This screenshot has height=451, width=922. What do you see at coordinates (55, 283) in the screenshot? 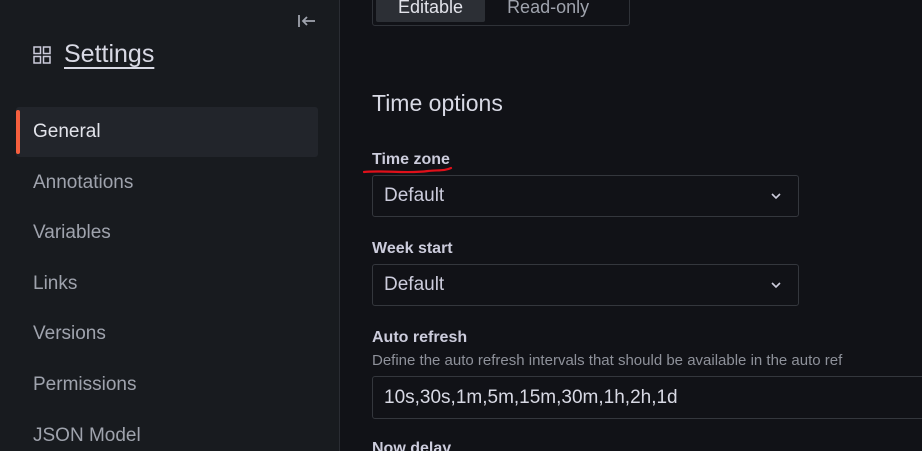
I see `sidebar-item-label: Links` at bounding box center [55, 283].